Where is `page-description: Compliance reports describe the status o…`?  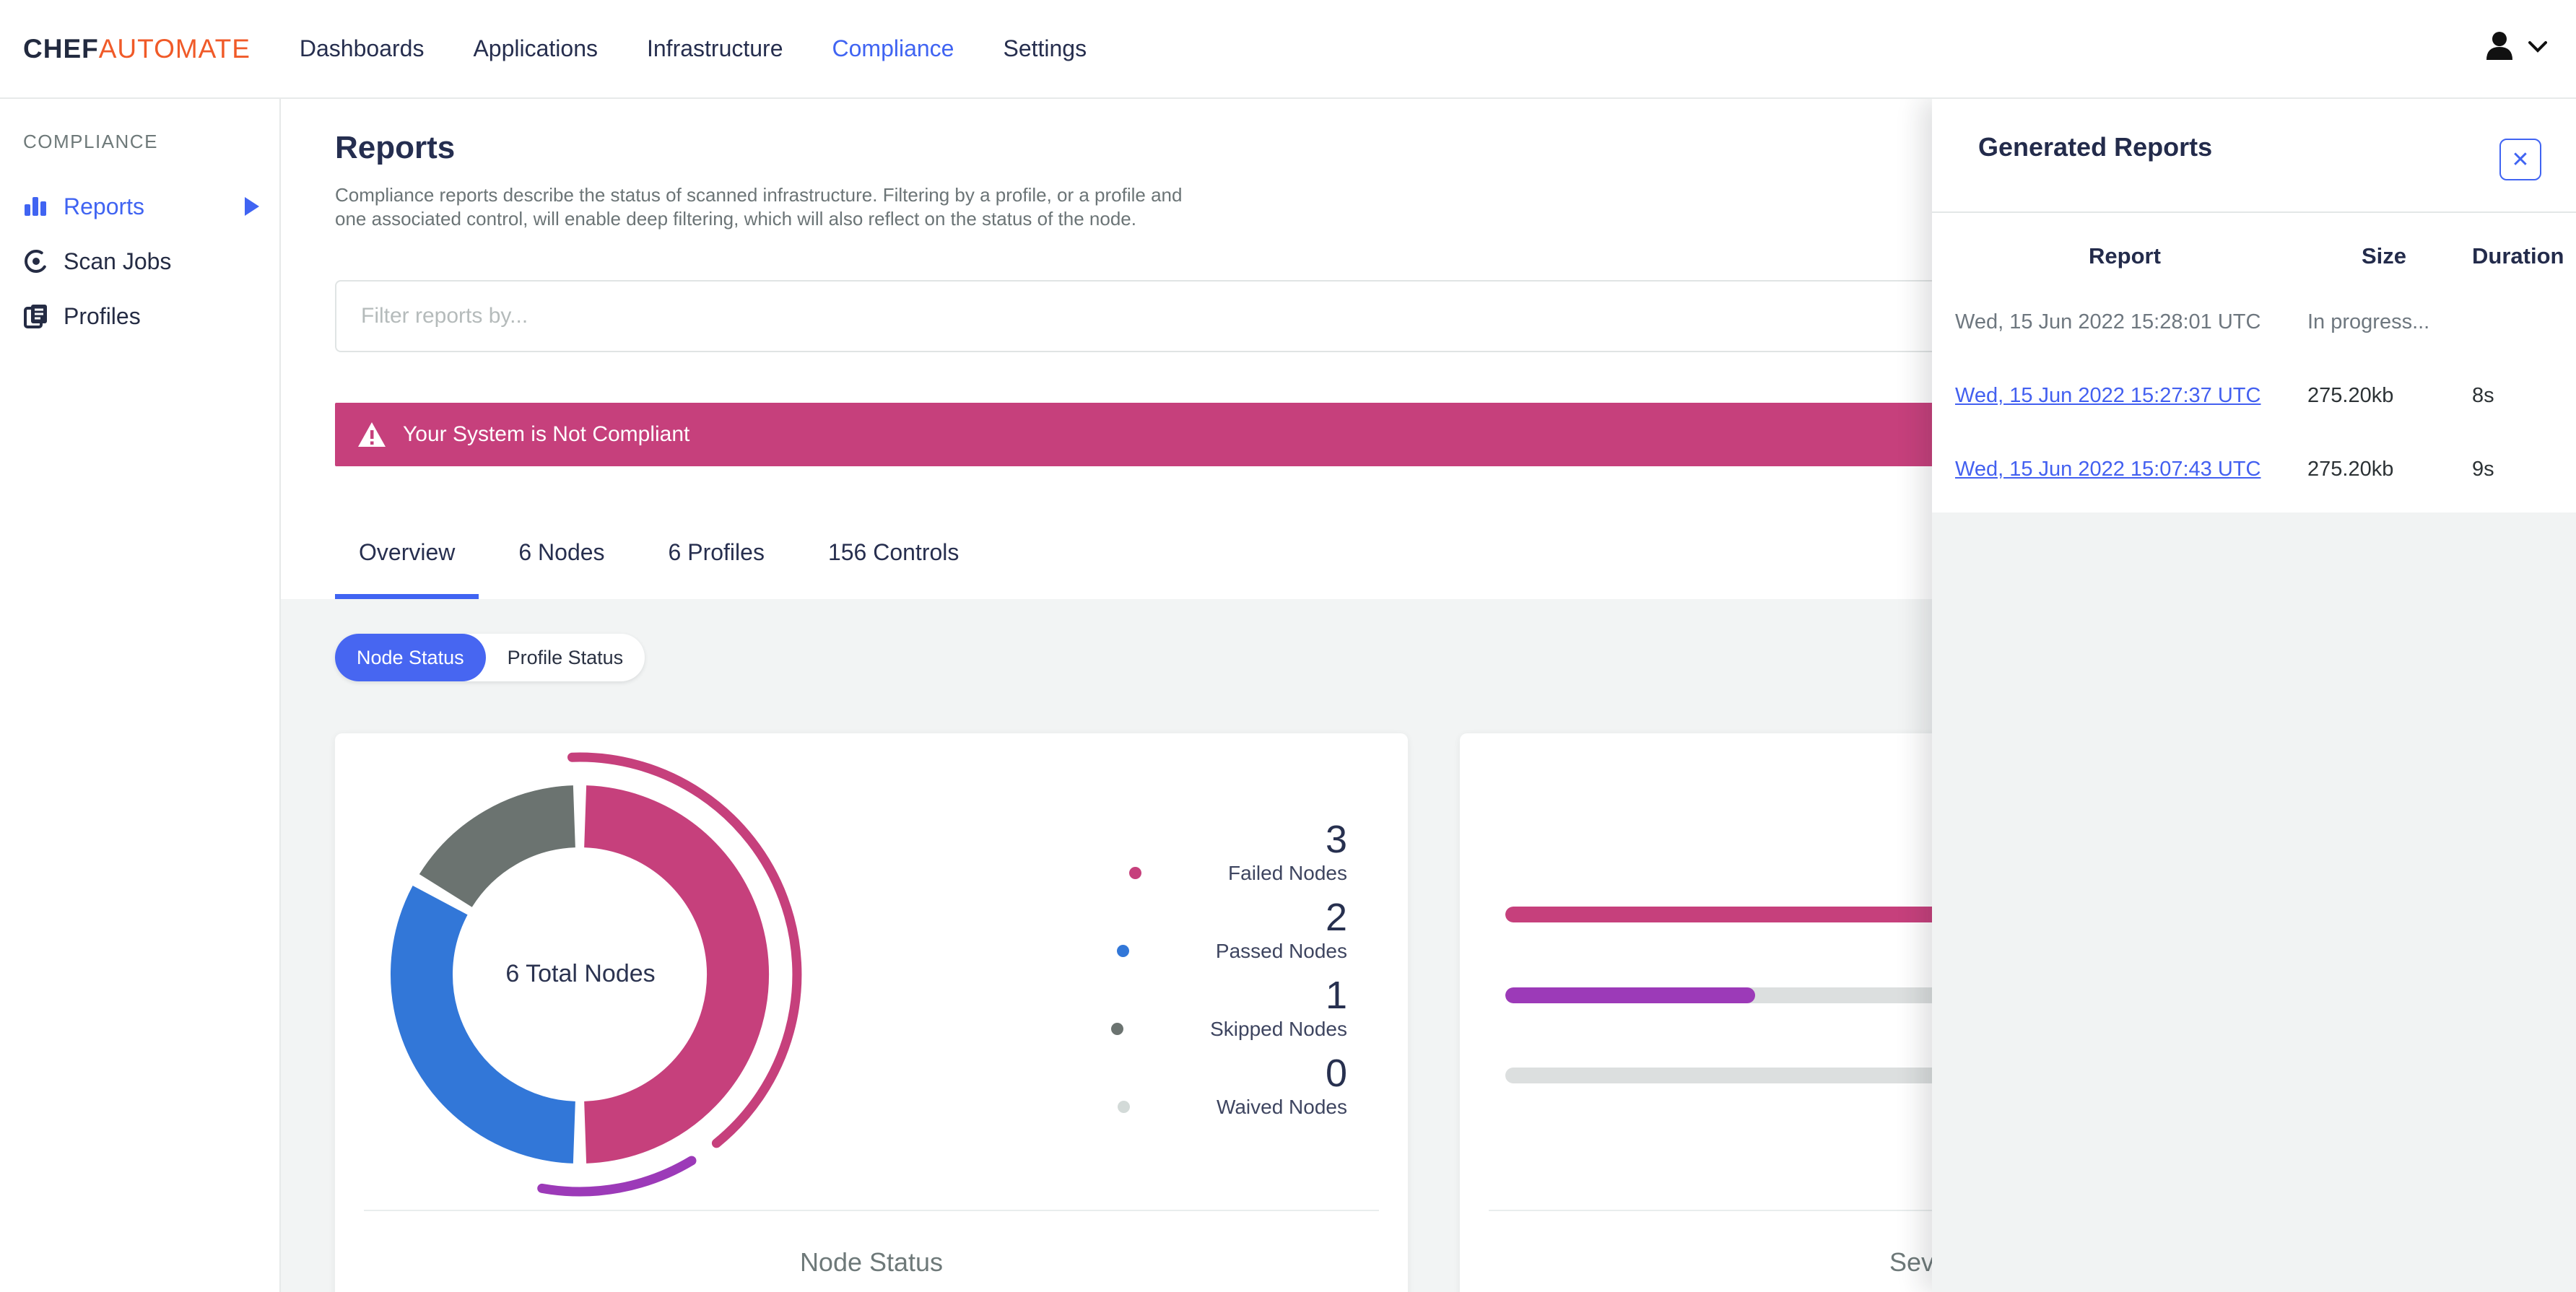
page-description: Compliance reports describe the status o… is located at coordinates (779, 207).